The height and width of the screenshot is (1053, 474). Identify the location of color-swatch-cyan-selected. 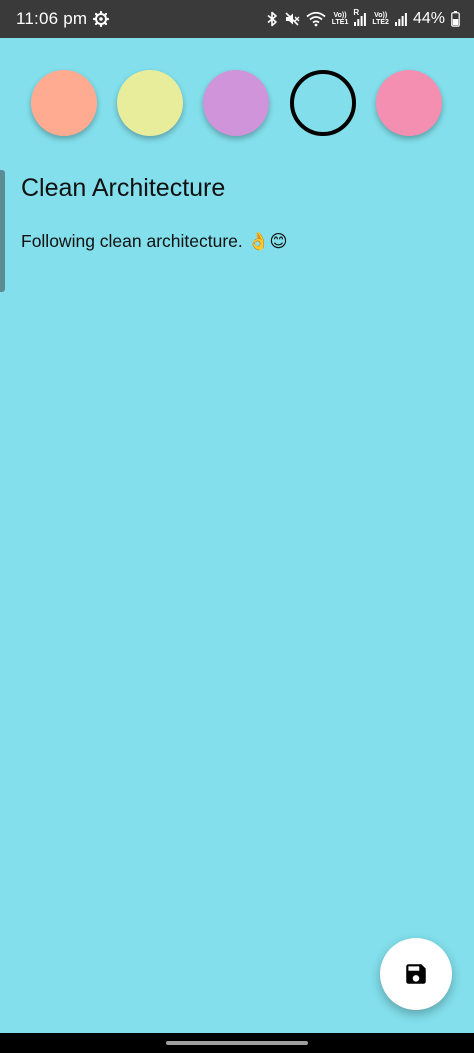
(323, 103).